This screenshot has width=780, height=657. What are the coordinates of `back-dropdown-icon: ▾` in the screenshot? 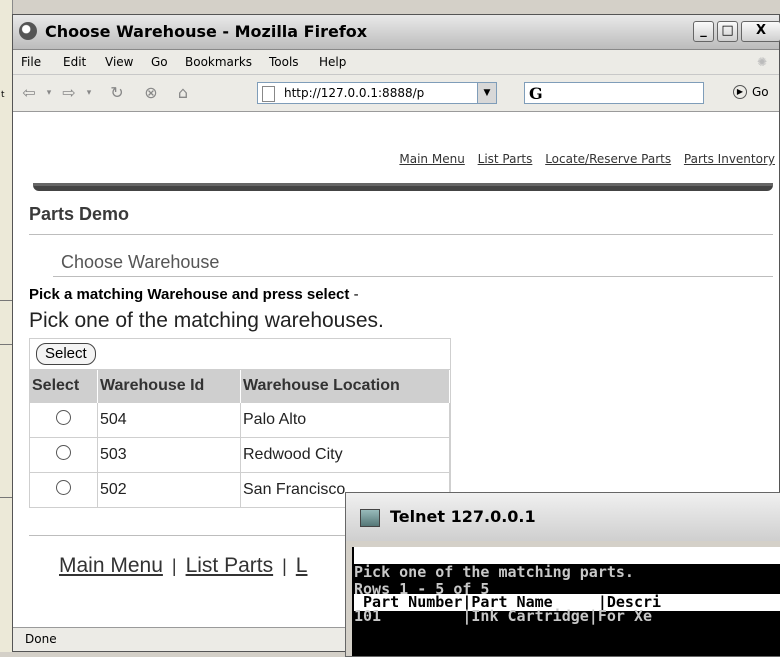 It's located at (49, 93).